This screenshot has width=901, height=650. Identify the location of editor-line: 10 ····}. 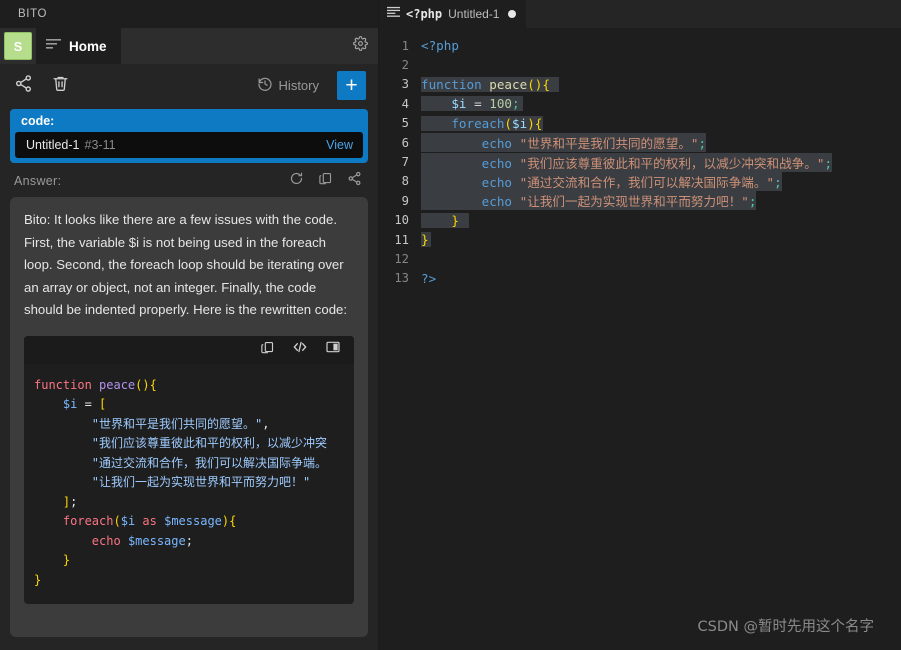
(640, 220).